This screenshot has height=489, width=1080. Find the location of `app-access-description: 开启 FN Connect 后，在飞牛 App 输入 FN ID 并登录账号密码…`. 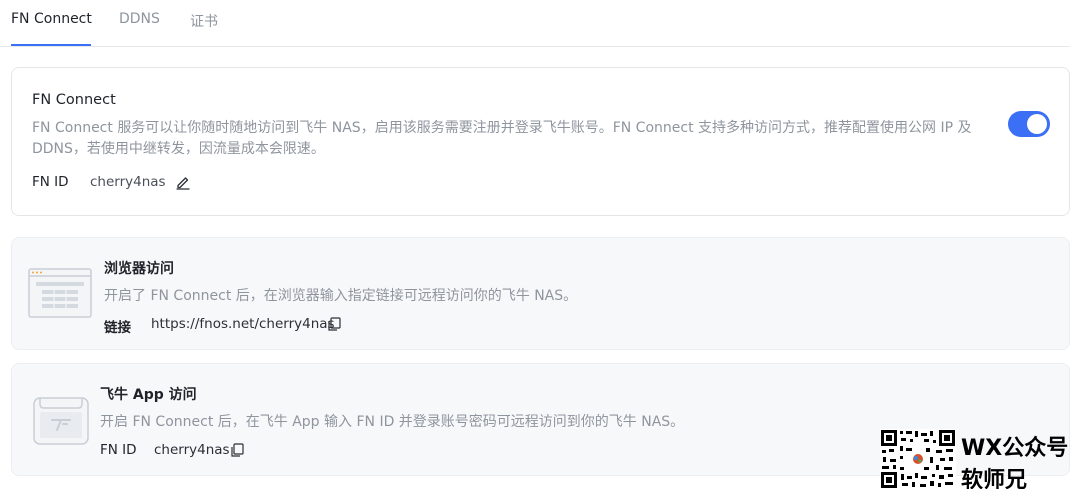

app-access-description: 开启 FN Connect 后，在飞牛 App 输入 FN ID 并登录账号密码… is located at coordinates (392, 422).